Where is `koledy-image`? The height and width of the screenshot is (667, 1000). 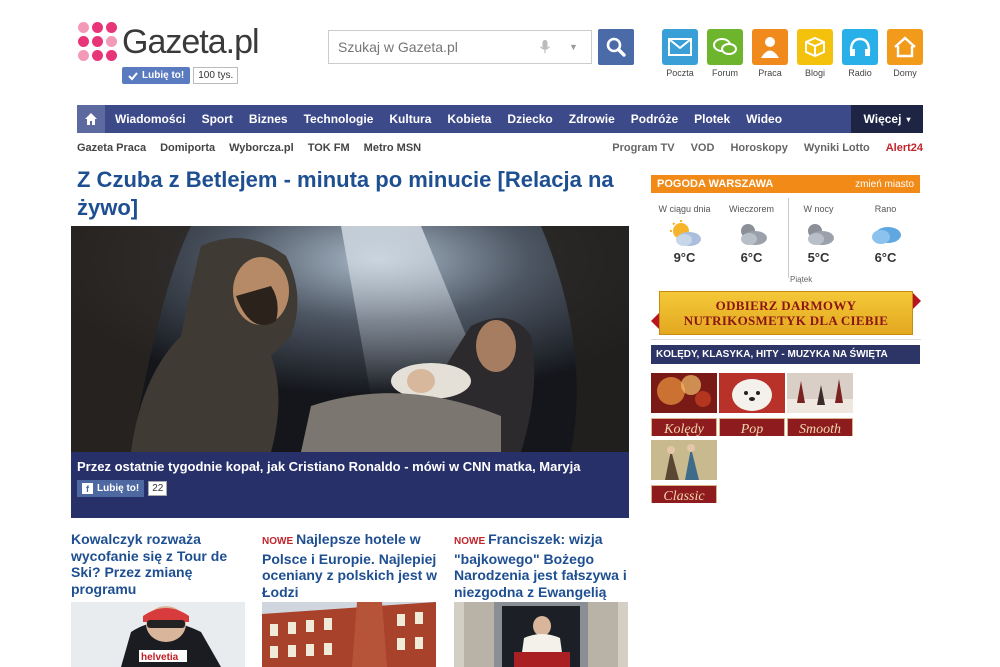 koledy-image is located at coordinates (684, 393).